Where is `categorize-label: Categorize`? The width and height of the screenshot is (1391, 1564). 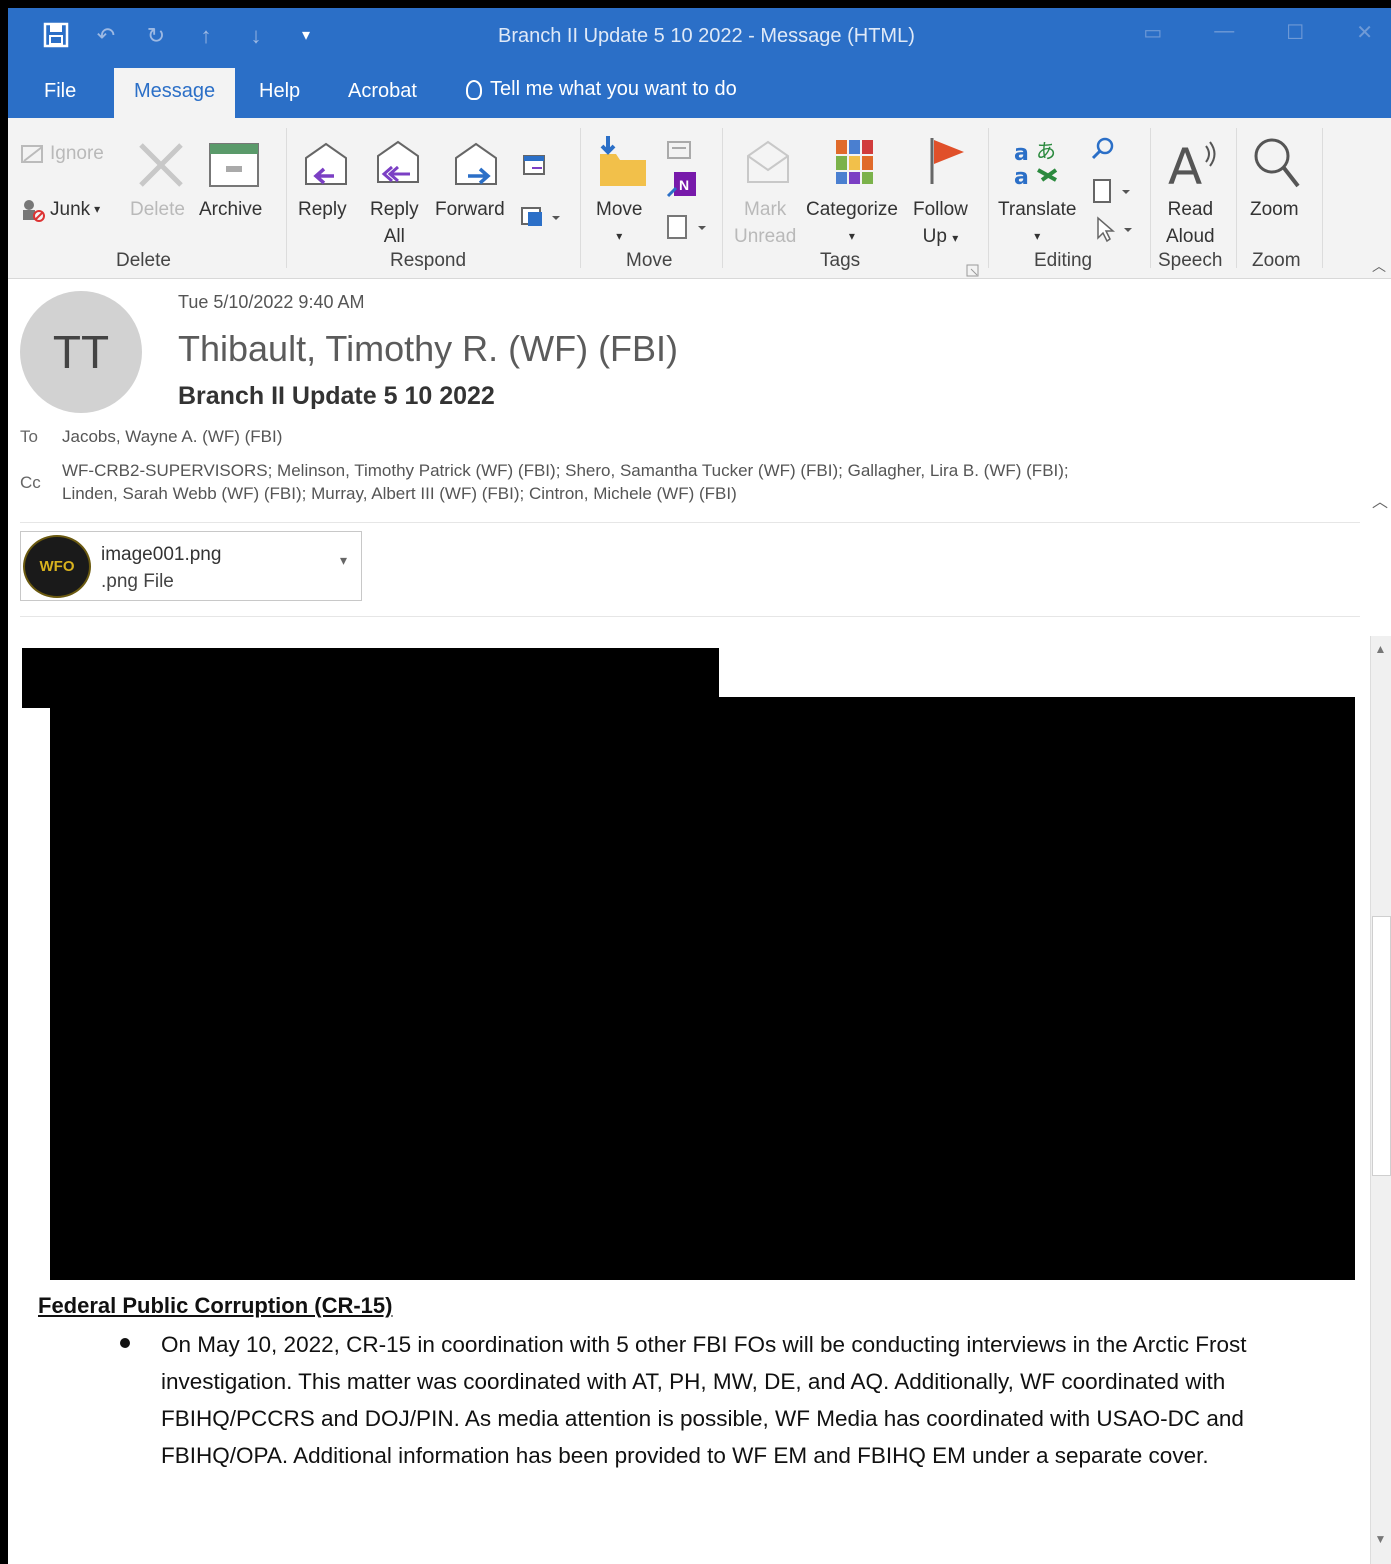
categorize-label: Categorize is located at coordinates (852, 209).